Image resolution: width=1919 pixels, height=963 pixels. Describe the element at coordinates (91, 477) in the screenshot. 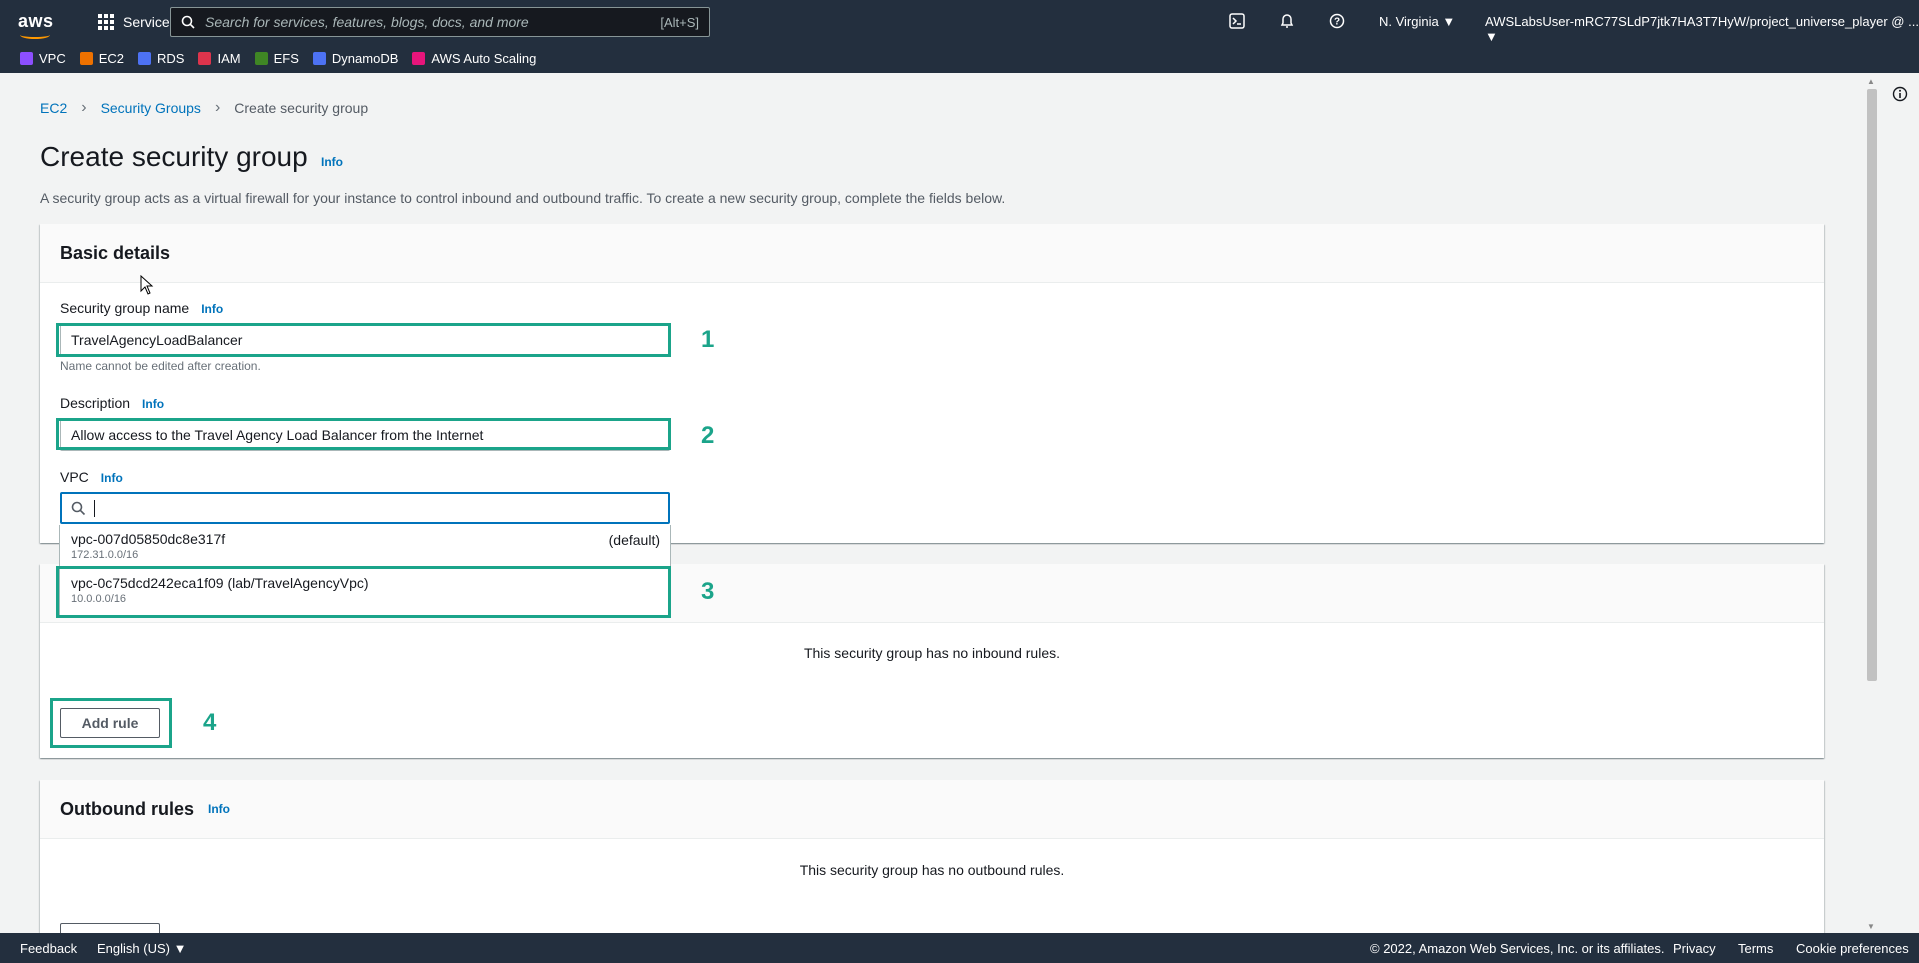

I see `vpc-label: VPC Info` at that location.